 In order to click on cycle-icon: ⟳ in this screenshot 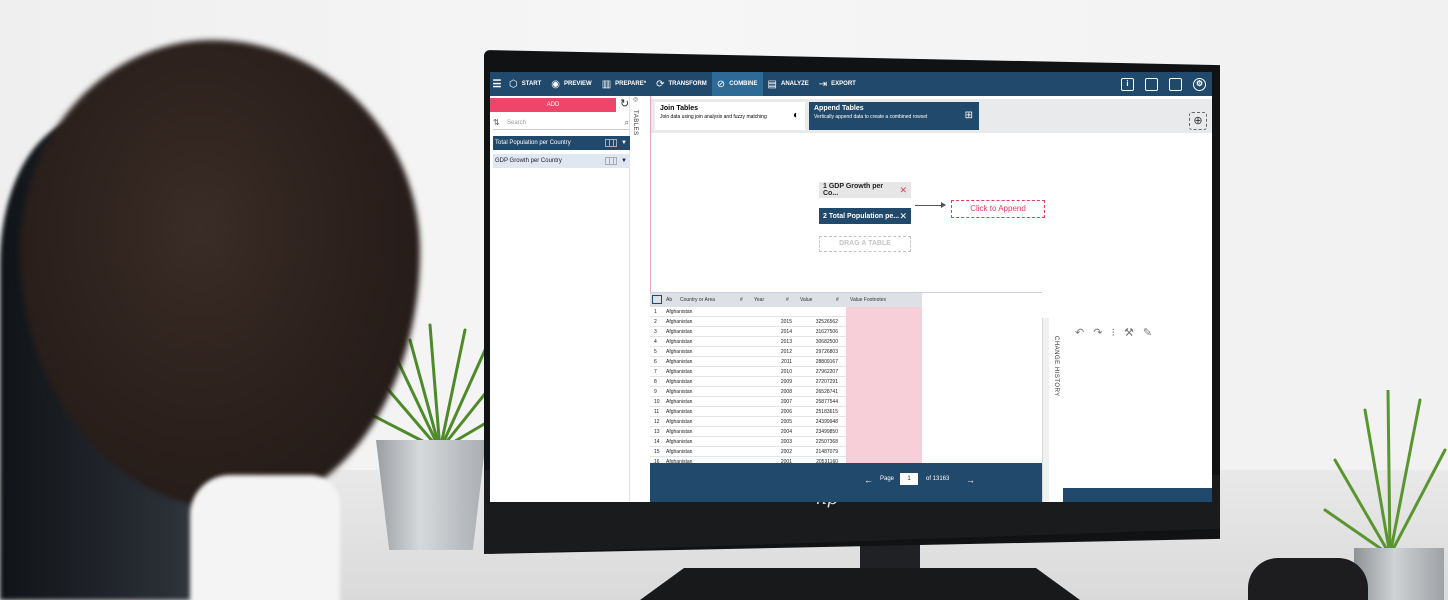, I will do `click(660, 84)`.